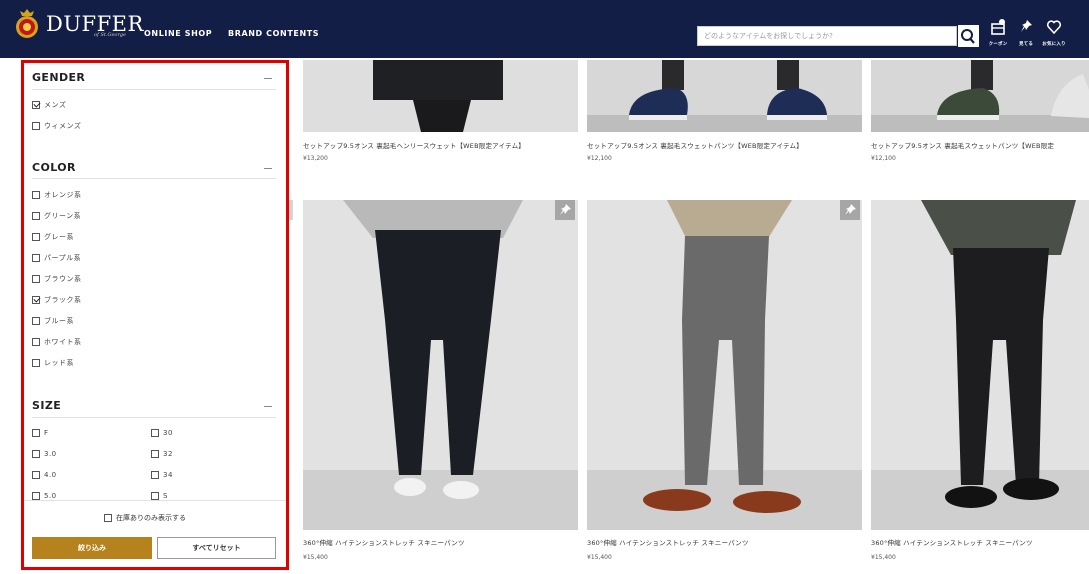 The image size is (1089, 574). Describe the element at coordinates (47, 405) in the screenshot. I see `size-title: SIZE` at that location.